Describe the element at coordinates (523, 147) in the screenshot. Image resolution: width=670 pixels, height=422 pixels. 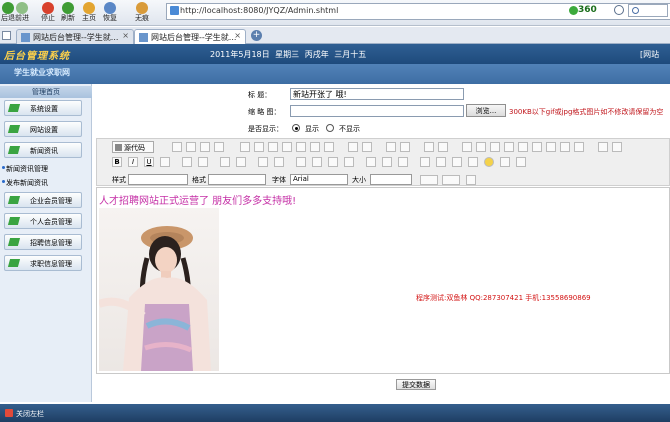
I see `textarea-icon` at that location.